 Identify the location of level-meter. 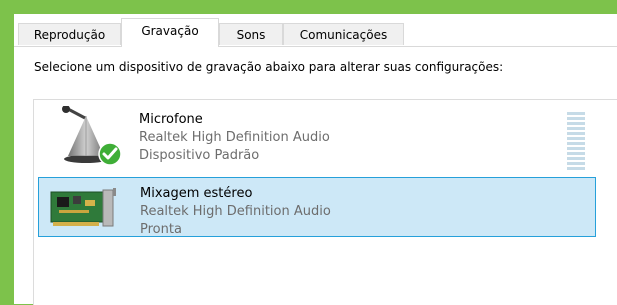
(576, 144).